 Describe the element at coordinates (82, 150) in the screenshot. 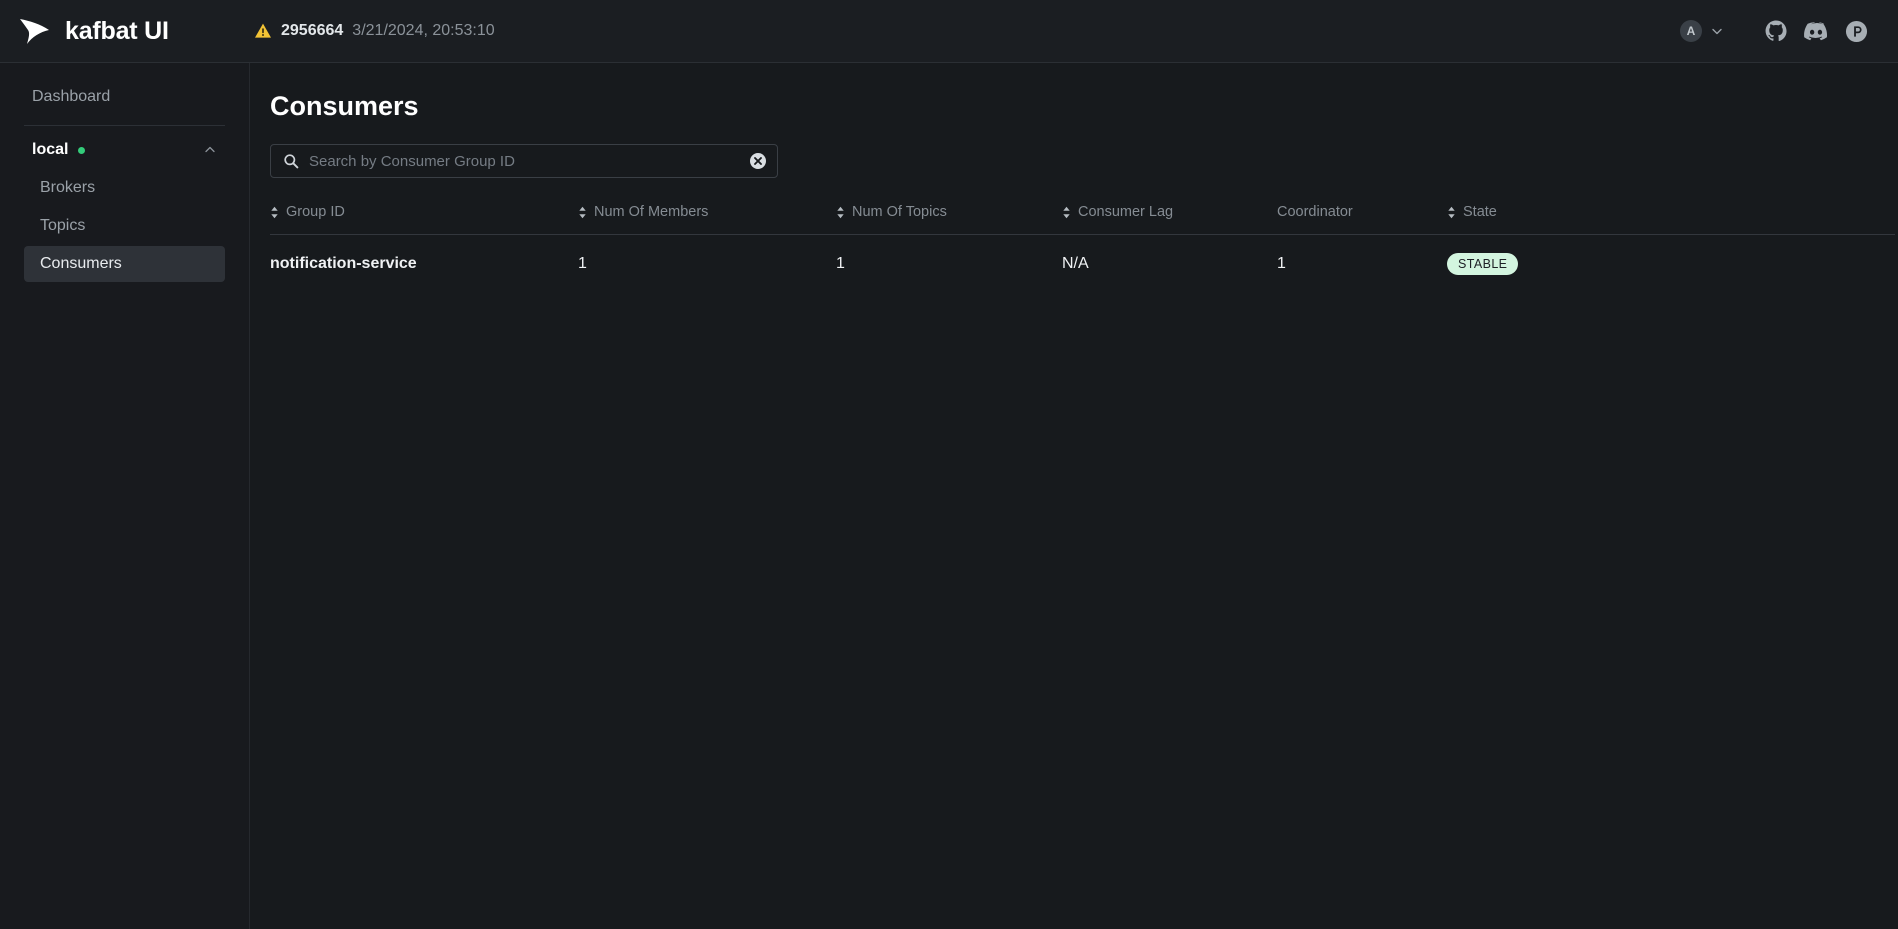

I see `cluster-status-dot-icon` at that location.